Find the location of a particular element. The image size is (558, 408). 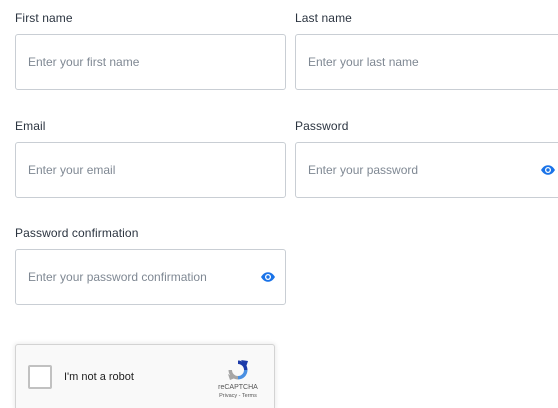

email-input is located at coordinates (150, 170).